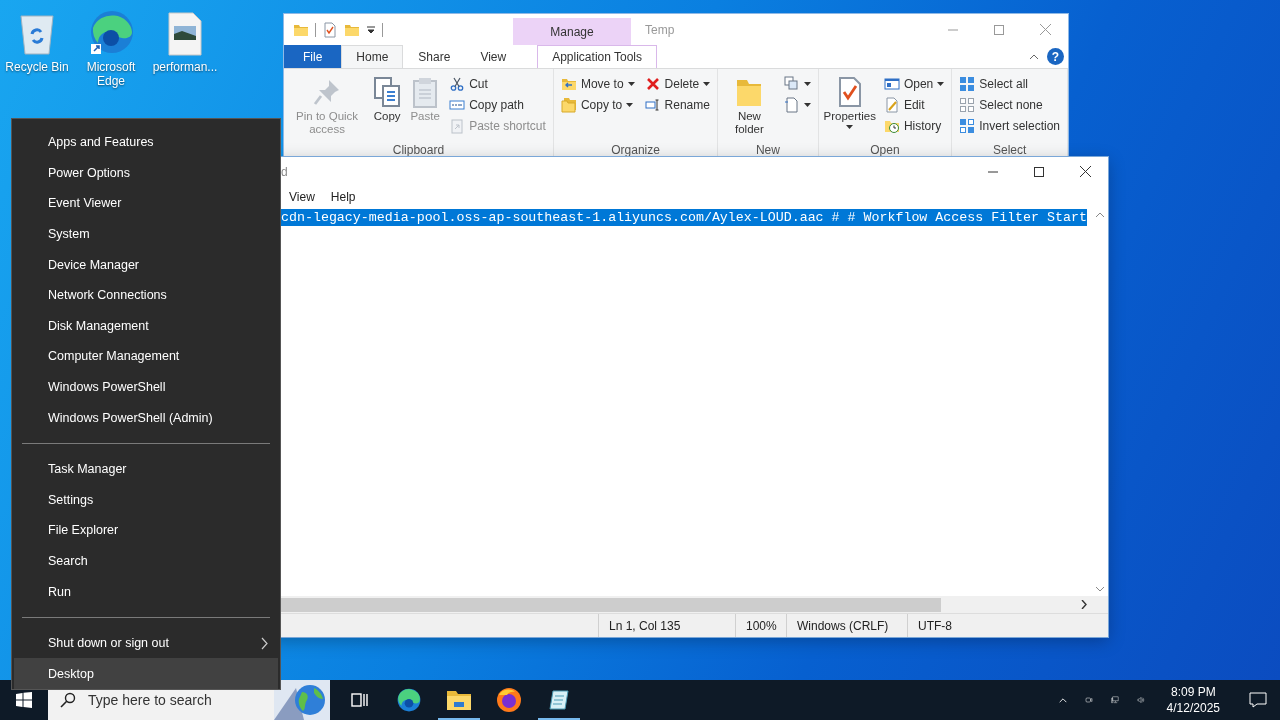 The height and width of the screenshot is (720, 1280). What do you see at coordinates (264, 643) in the screenshot?
I see `chevron-right-icon` at bounding box center [264, 643].